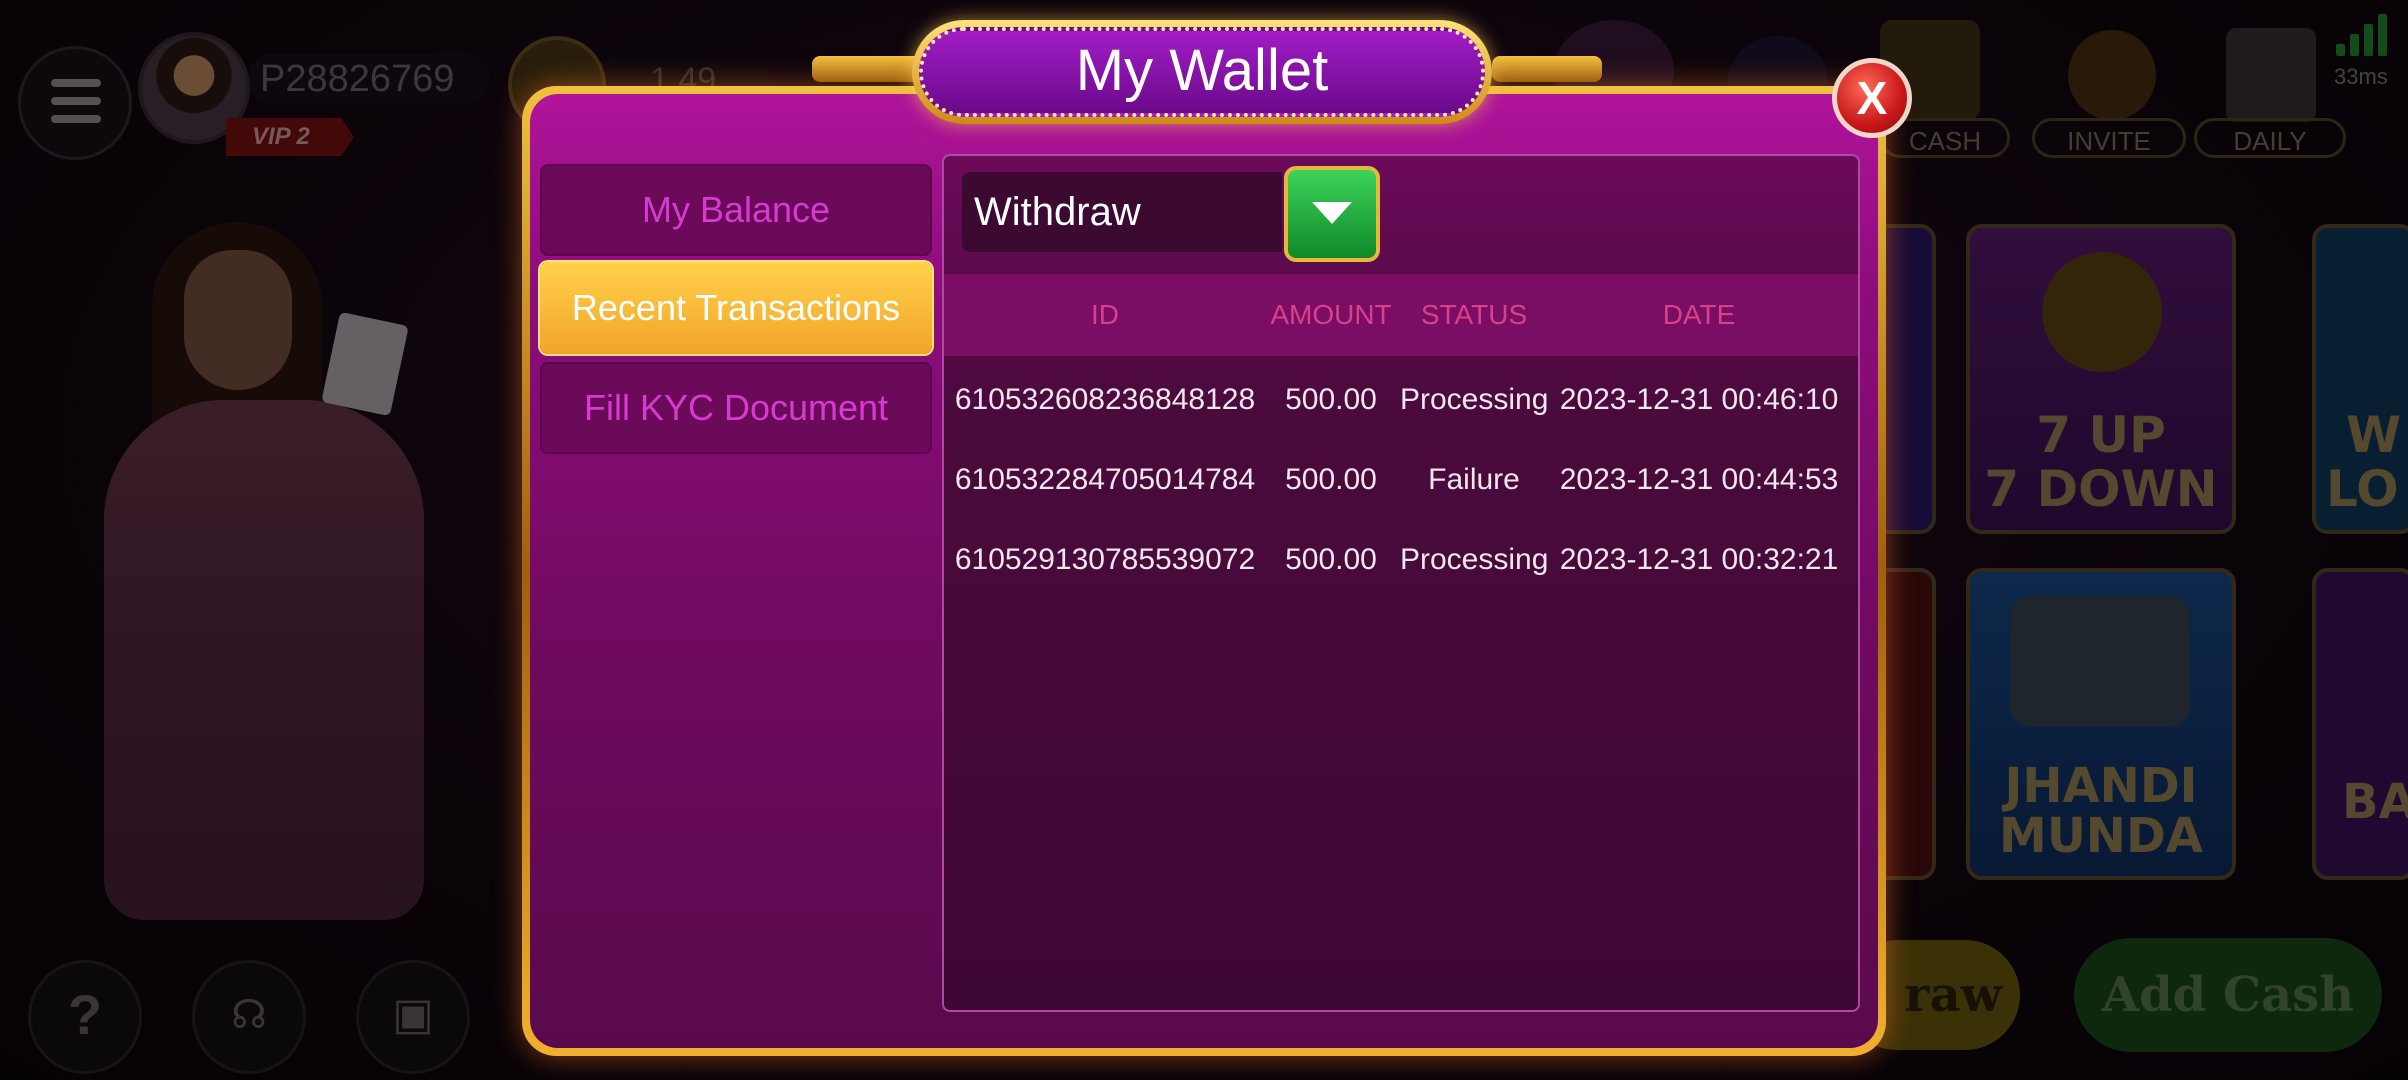 The width and height of the screenshot is (2408, 1080). Describe the element at coordinates (1699, 399) in the screenshot. I see `cell-date: 2023-12-31 00:46:10` at that location.